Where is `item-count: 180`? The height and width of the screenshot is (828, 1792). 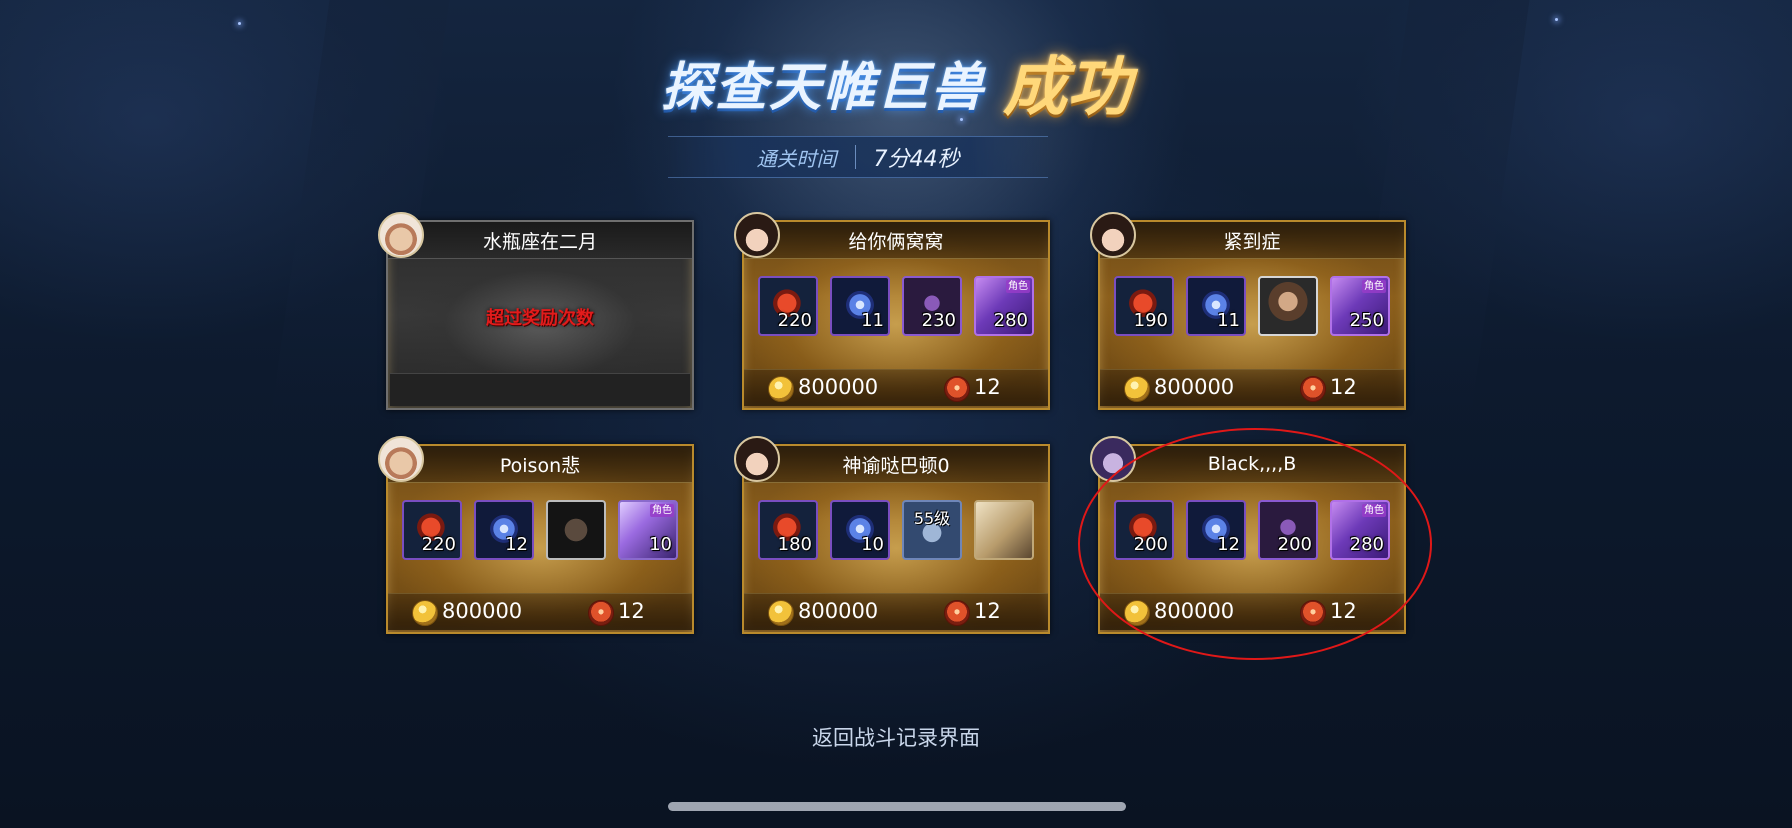 item-count: 180 is located at coordinates (794, 544).